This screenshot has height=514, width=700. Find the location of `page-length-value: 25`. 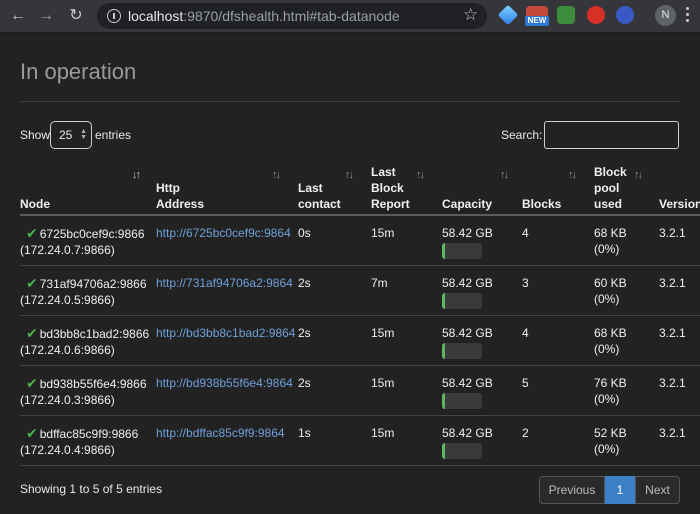

page-length-value: 25 is located at coordinates (66, 135).